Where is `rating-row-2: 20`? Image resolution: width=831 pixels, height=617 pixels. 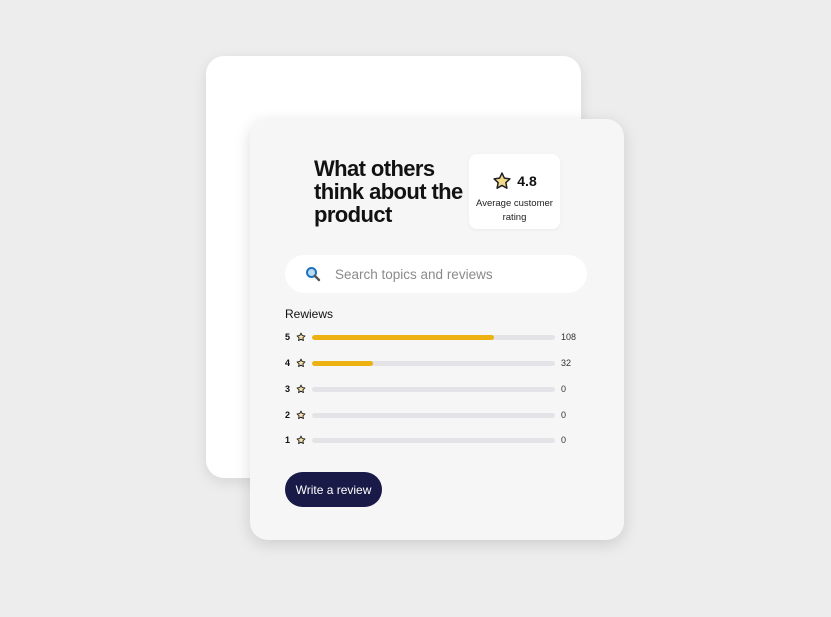 rating-row-2: 20 is located at coordinates (445, 415).